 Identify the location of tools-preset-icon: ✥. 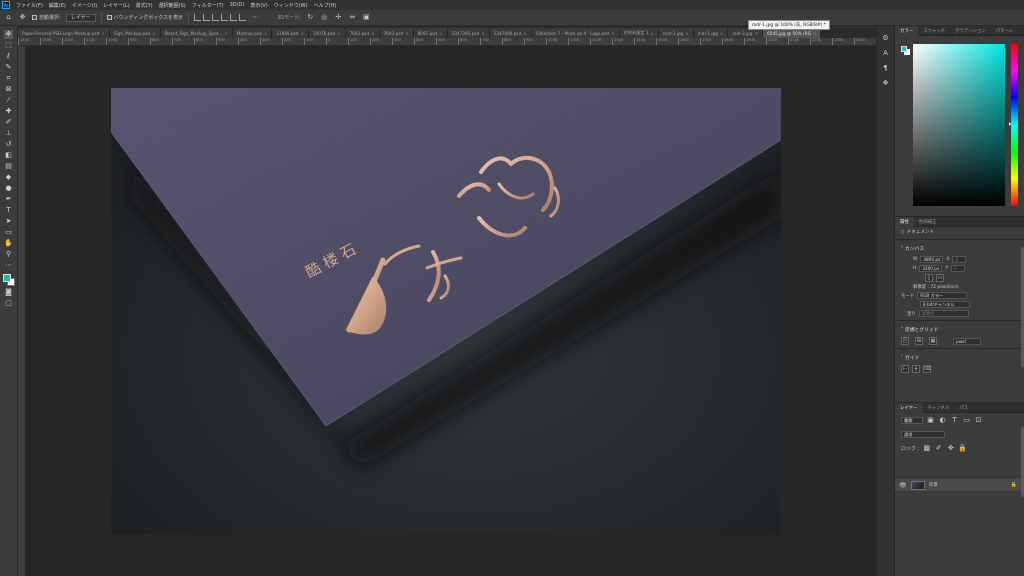
(885, 83).